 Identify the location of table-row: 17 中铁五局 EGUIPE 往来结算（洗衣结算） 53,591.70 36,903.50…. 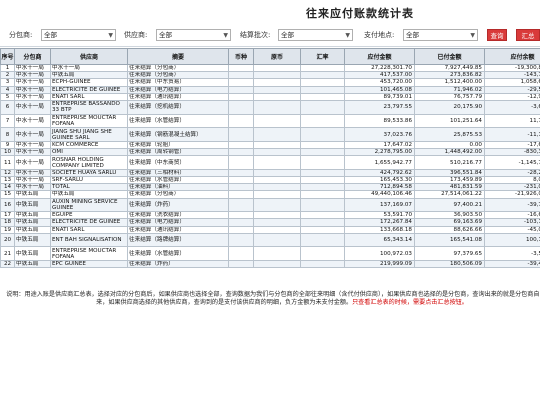
(270, 215).